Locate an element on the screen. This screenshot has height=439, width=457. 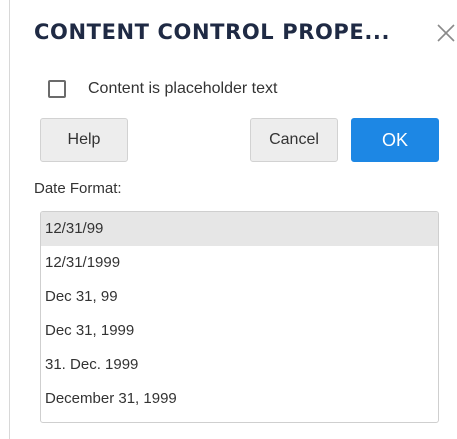
date-format-option: Dec 31, 1999 is located at coordinates (239, 331).